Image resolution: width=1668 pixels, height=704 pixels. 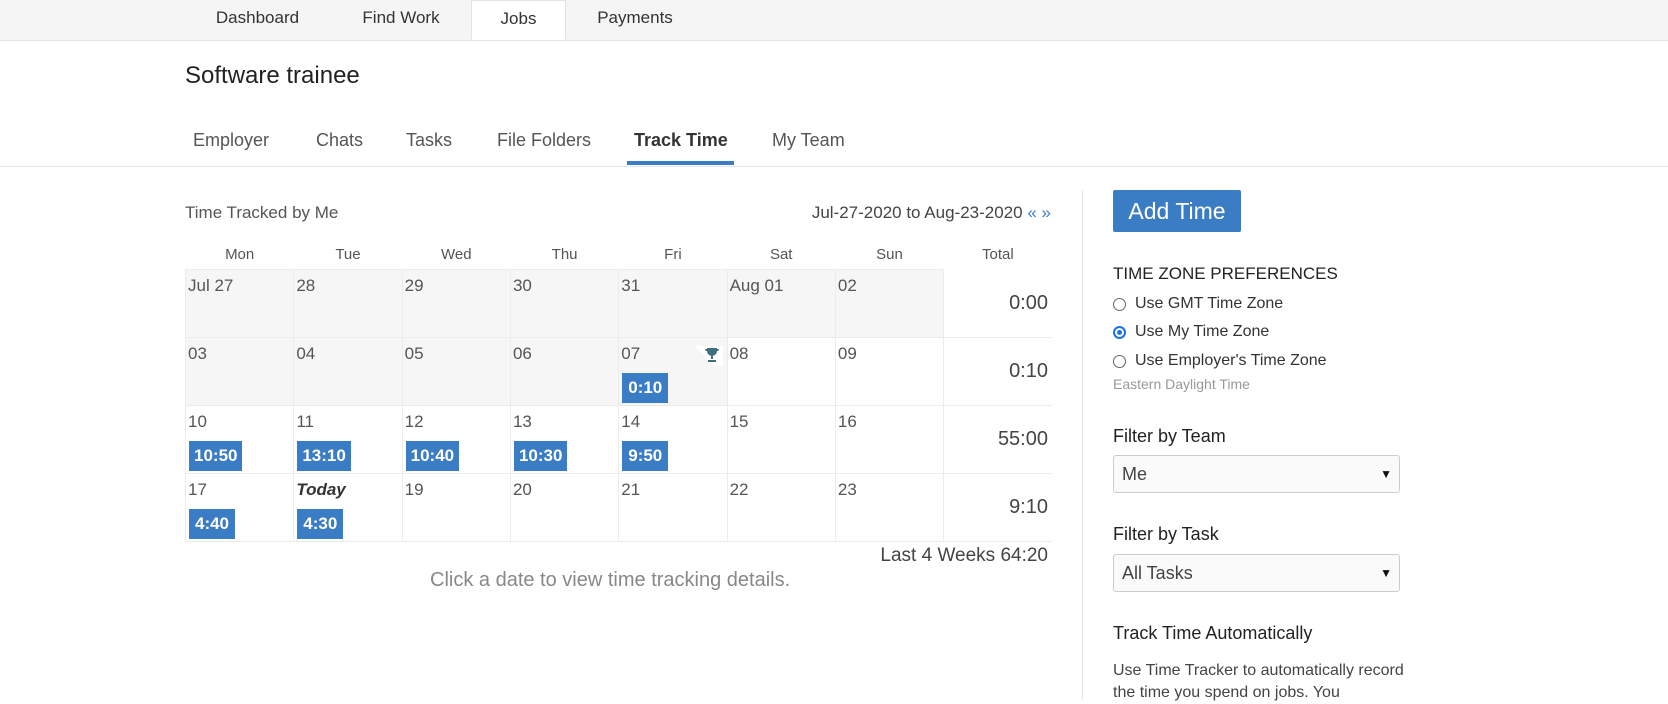 I want to click on week-total: 0:10, so click(x=997, y=371).